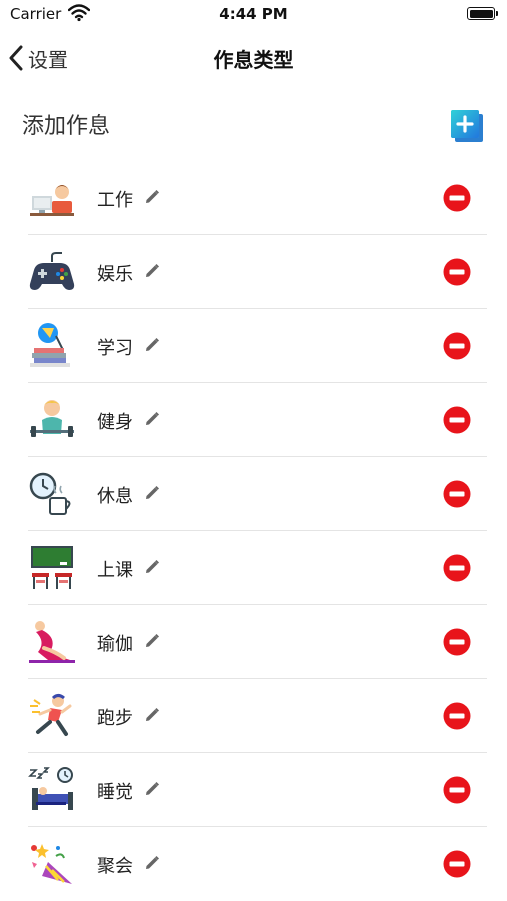 The width and height of the screenshot is (507, 901). What do you see at coordinates (257, 198) in the screenshot?
I see `list-item: 工作` at bounding box center [257, 198].